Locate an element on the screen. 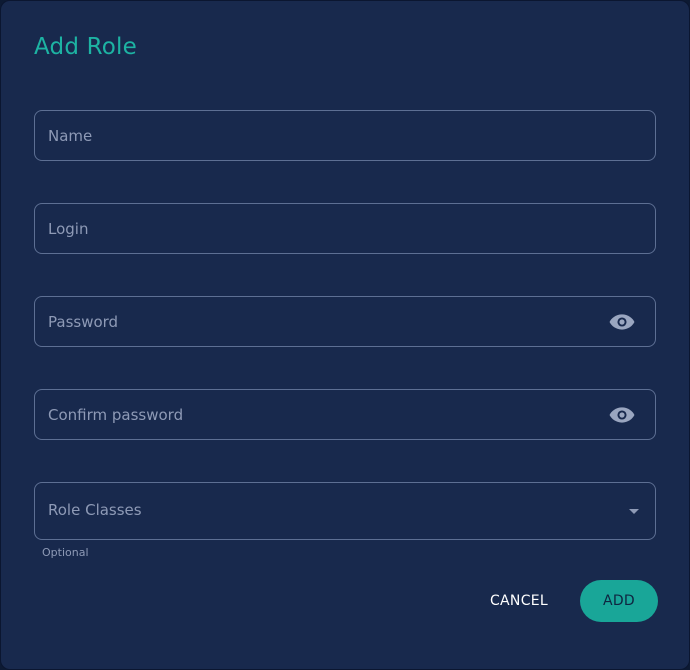  login-field is located at coordinates (345, 228).